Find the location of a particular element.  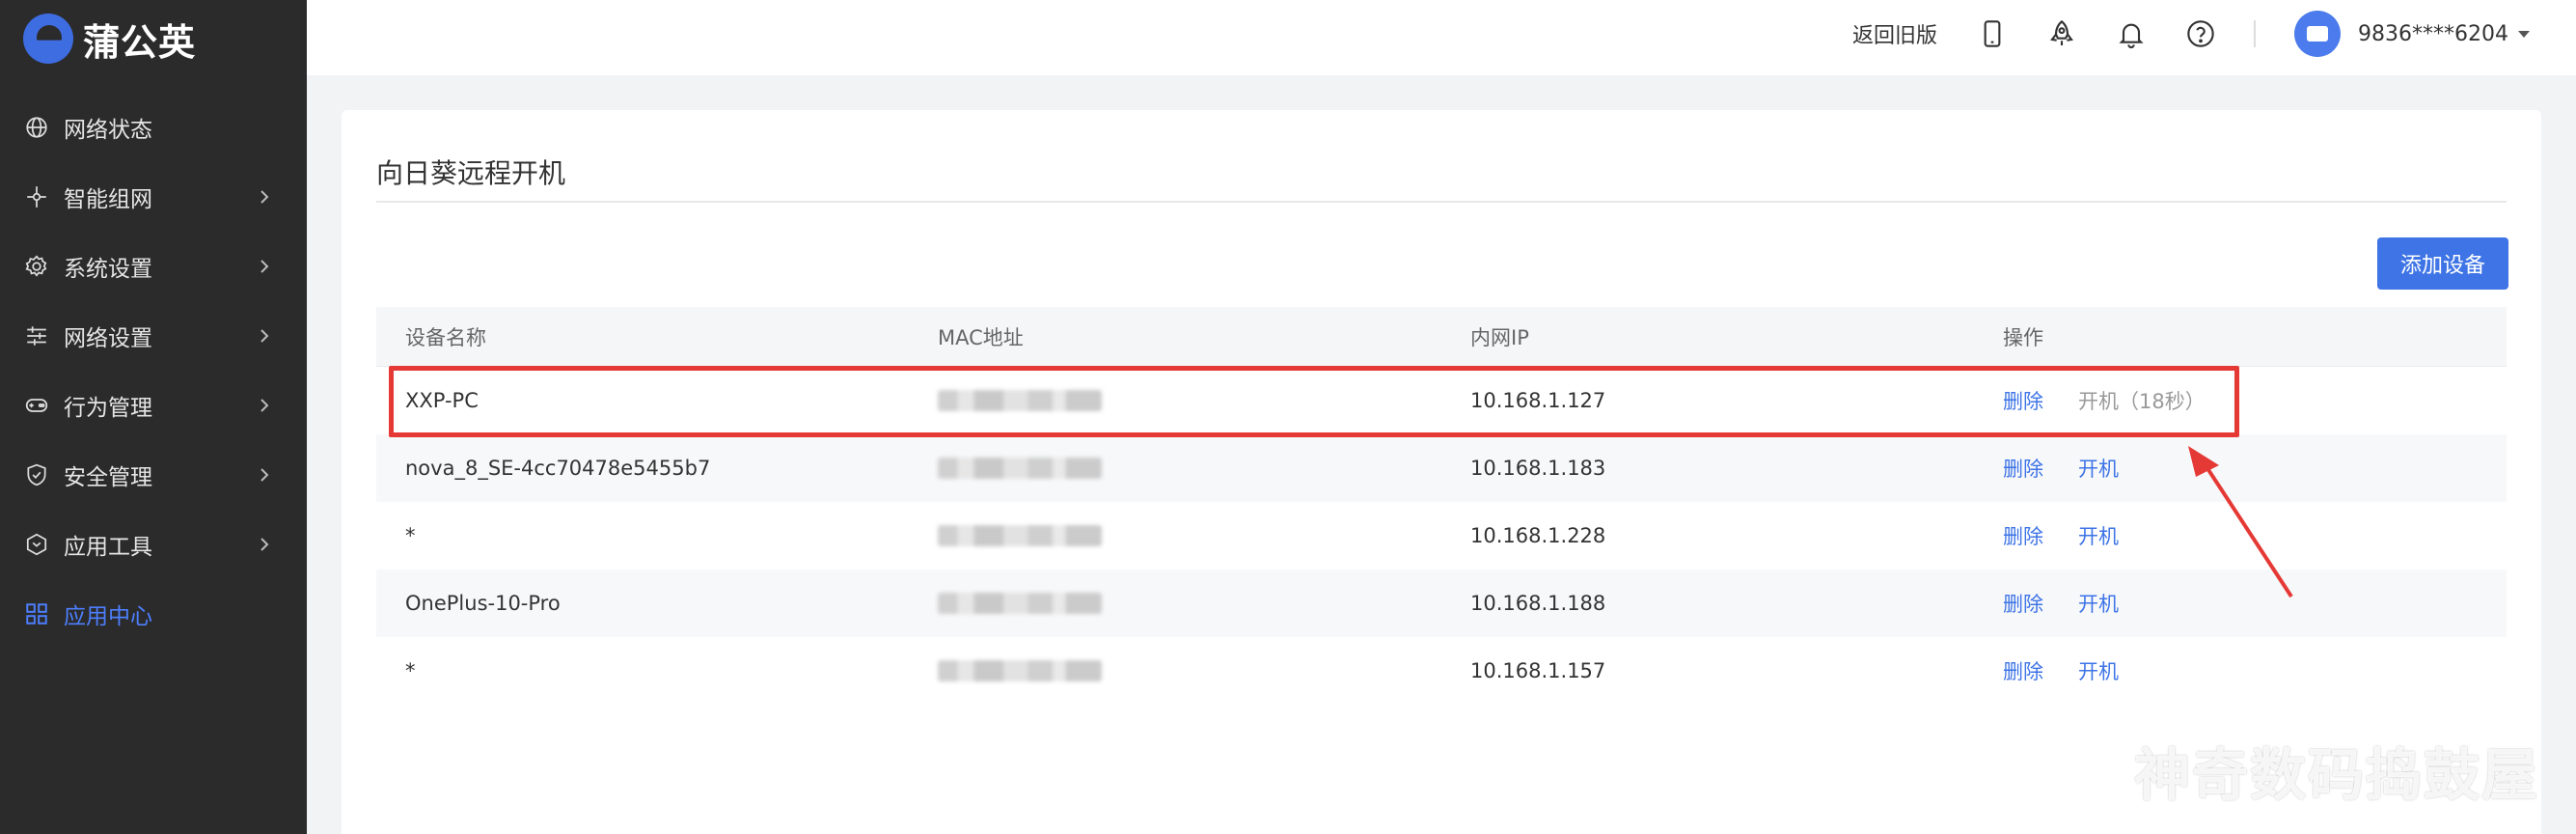

sidebar-item-smart-networking: 智能组网 is located at coordinates (153, 197).